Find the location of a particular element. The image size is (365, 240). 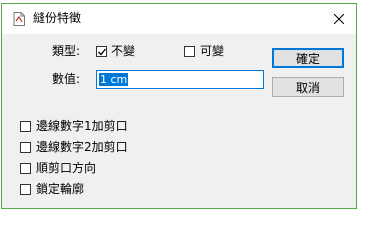

close-icon is located at coordinates (339, 19).